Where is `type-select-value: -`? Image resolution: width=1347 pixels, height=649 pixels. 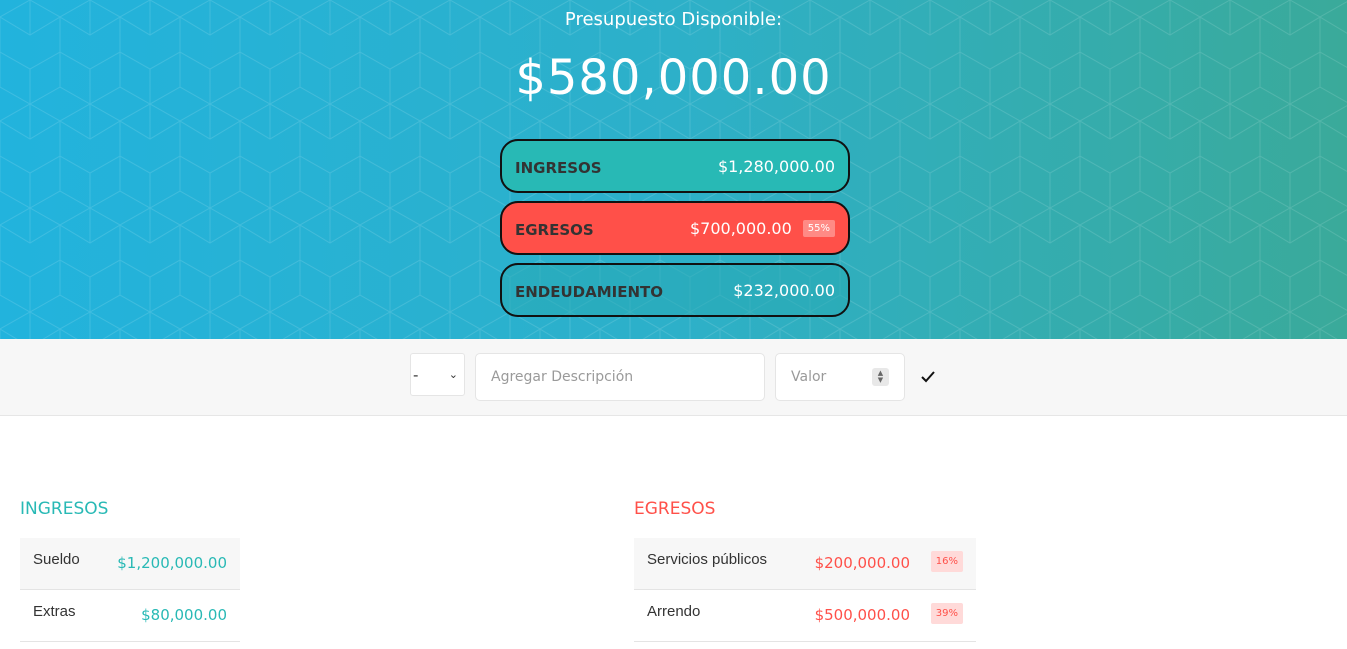
type-select-value: - is located at coordinates (416, 374).